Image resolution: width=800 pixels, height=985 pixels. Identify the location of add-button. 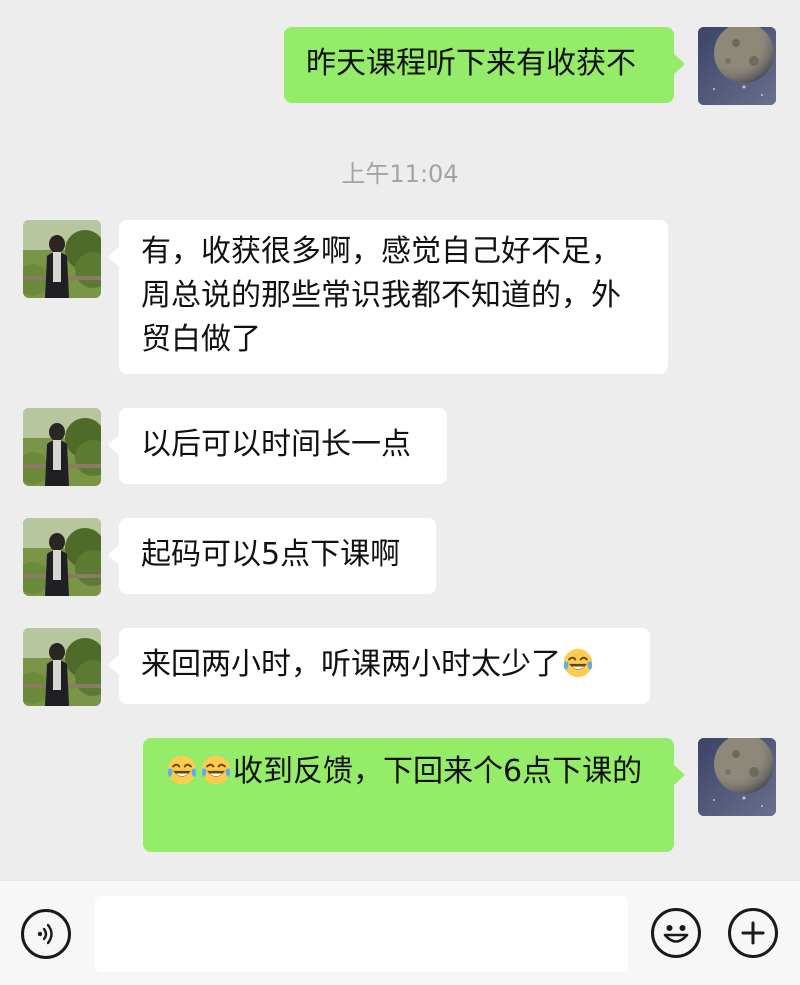
(753, 933).